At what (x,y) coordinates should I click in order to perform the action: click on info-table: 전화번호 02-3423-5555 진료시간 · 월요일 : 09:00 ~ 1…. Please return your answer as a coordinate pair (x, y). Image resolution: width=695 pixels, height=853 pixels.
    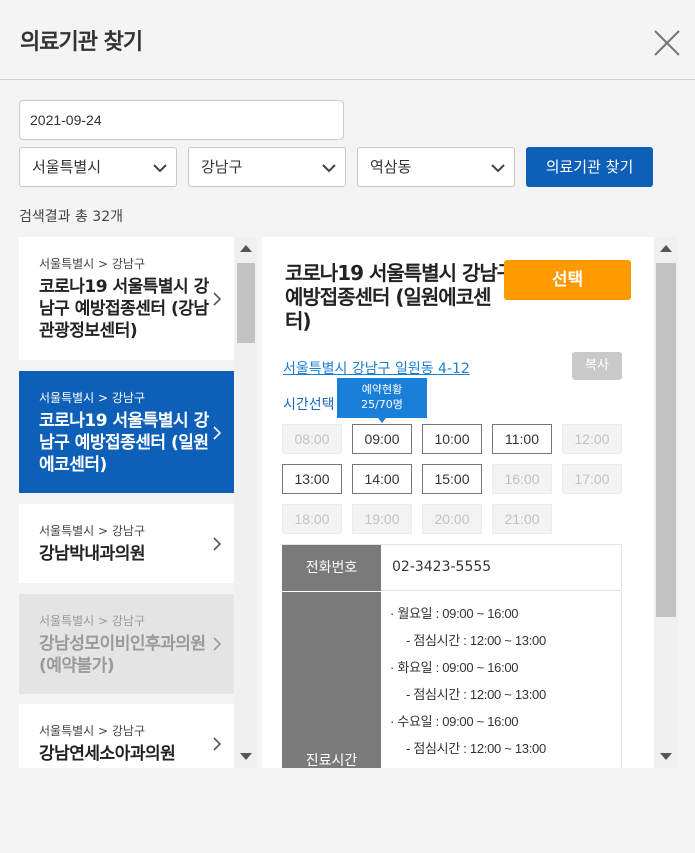
    Looking at the image, I should click on (452, 656).